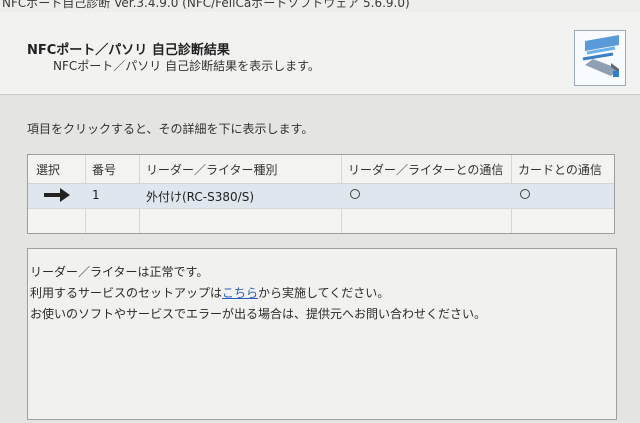  Describe the element at coordinates (200, 197) in the screenshot. I see `row-reader-type: 外付け(RC-S380/S)` at that location.